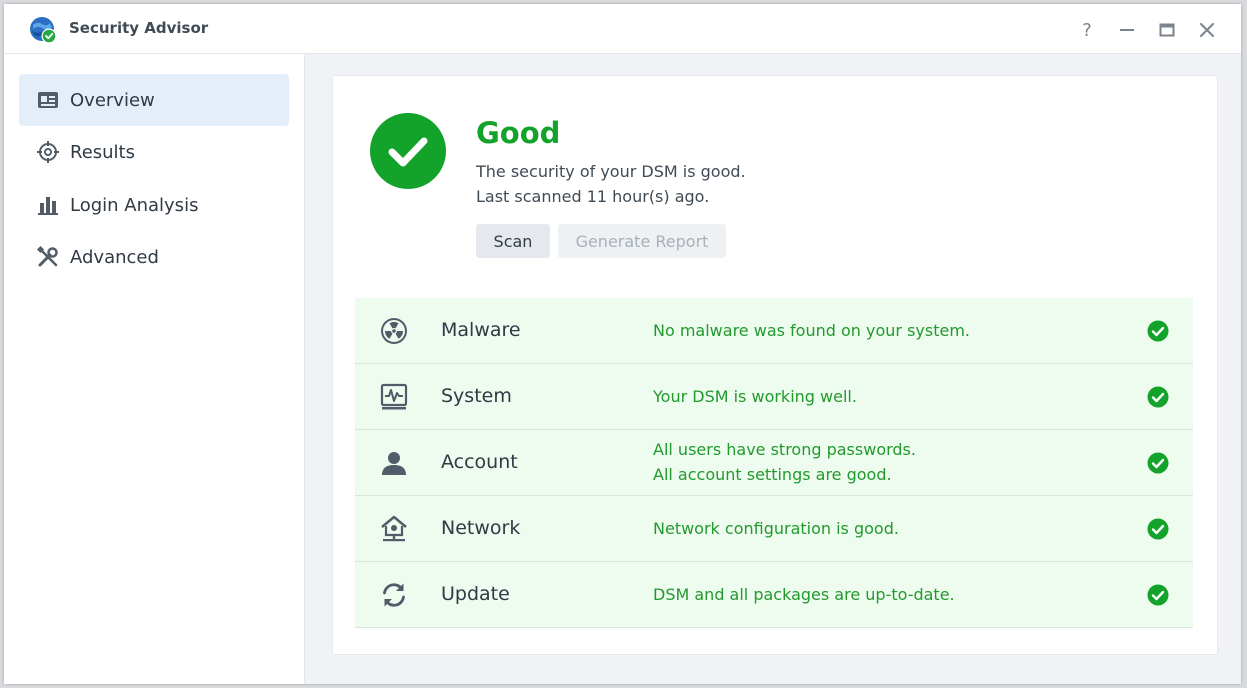  What do you see at coordinates (394, 331) in the screenshot?
I see `radiation-icon` at bounding box center [394, 331].